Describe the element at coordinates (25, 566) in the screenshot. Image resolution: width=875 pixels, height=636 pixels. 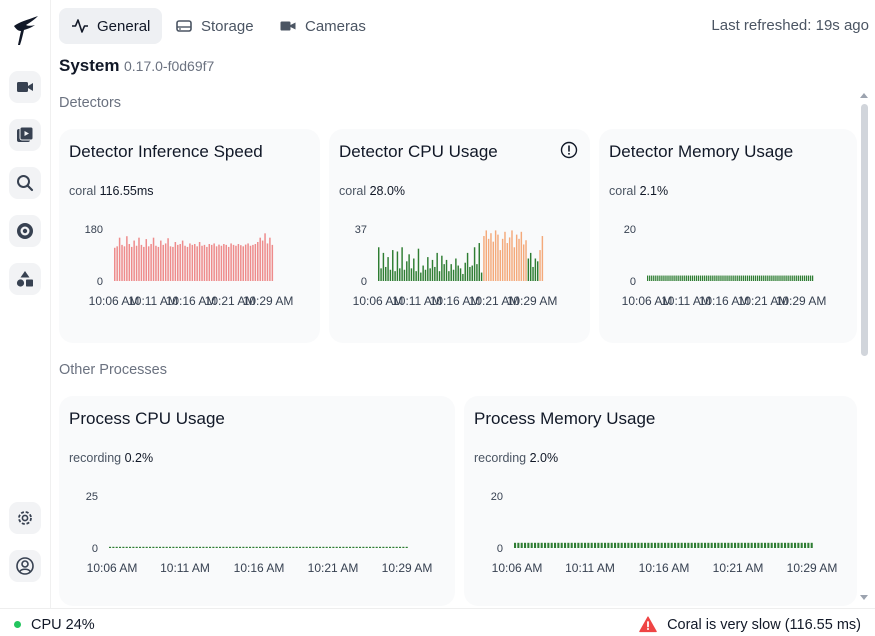
I see `sidebar-item-account` at that location.